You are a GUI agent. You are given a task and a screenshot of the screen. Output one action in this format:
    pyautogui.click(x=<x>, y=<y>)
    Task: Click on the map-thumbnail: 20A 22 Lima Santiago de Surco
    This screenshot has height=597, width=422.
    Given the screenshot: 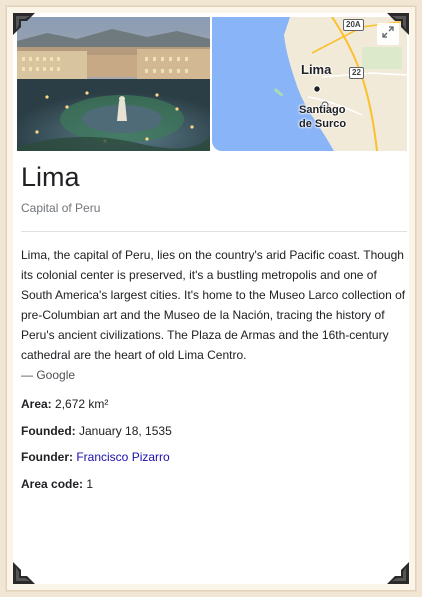 What is the action you would take?
    pyautogui.click(x=309, y=84)
    